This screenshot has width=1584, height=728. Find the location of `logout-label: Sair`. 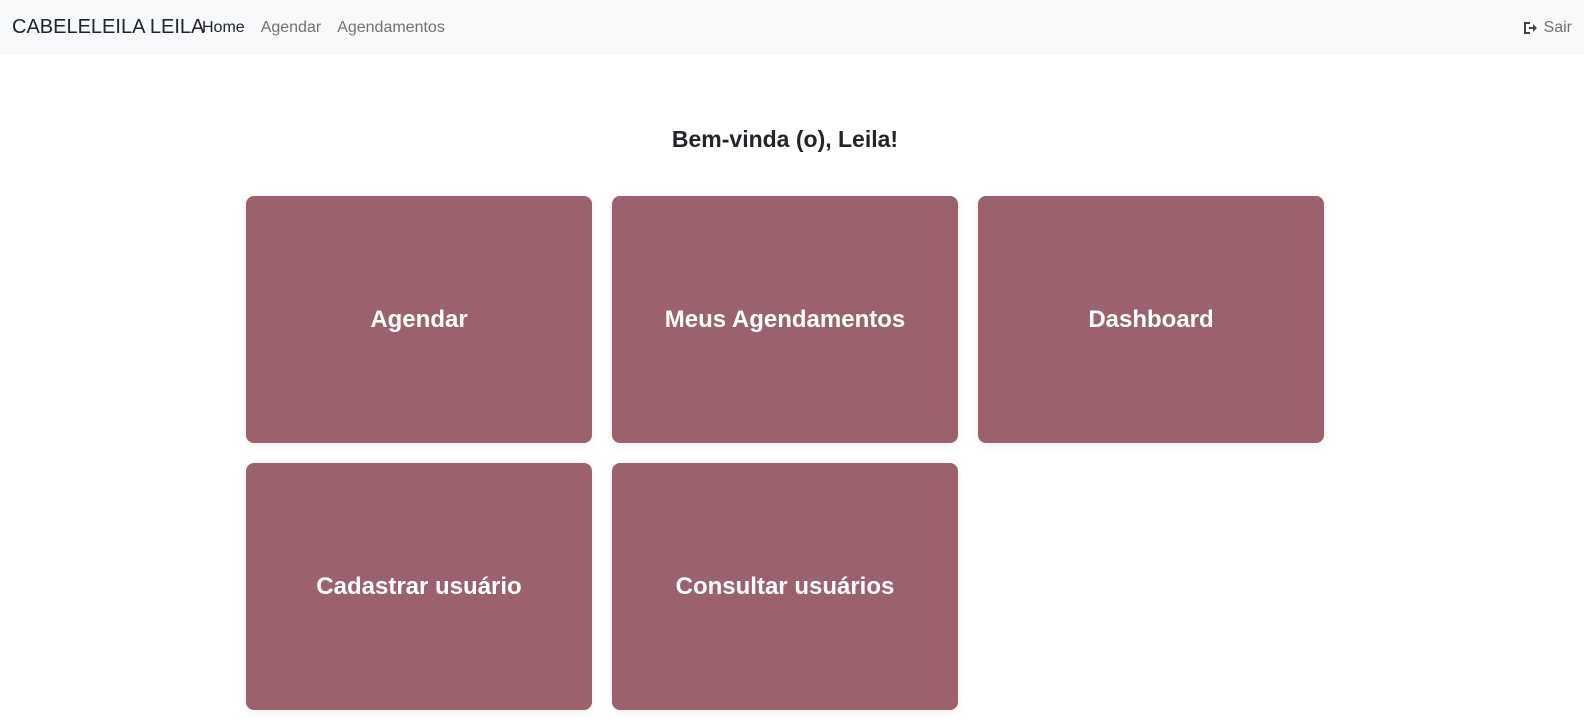

logout-label: Sair is located at coordinates (1557, 27).